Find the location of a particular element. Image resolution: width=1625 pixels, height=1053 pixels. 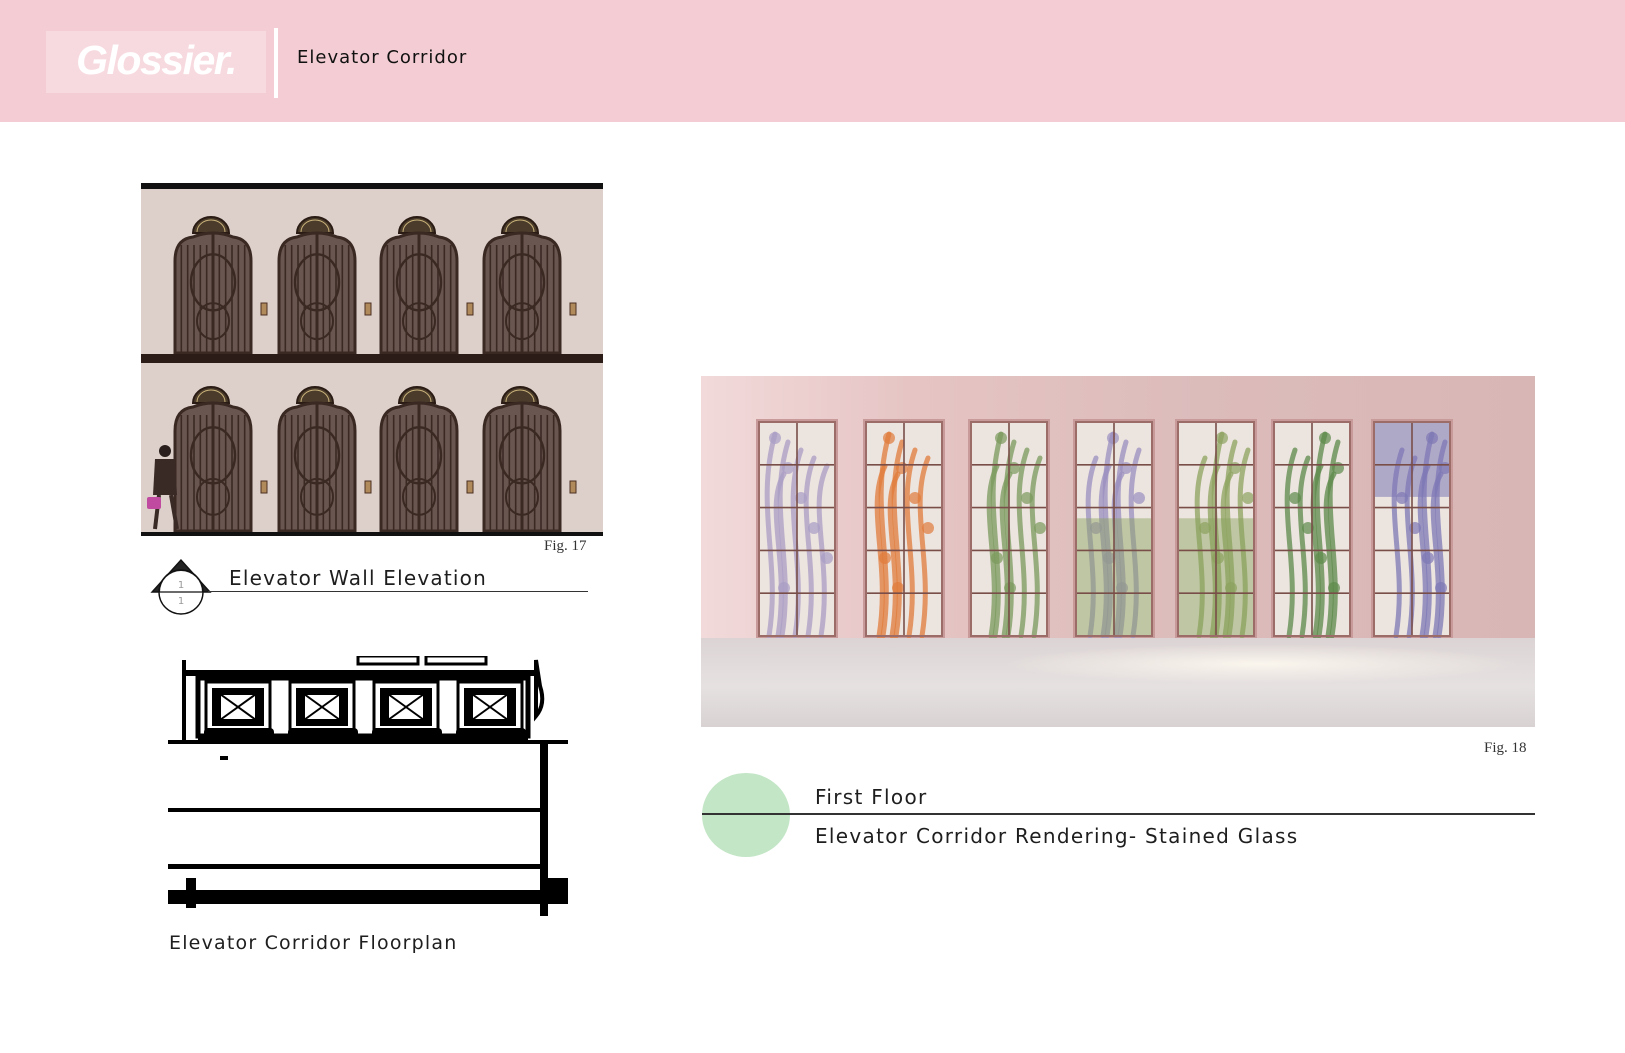

stained-glass-panels is located at coordinates (1104, 528).